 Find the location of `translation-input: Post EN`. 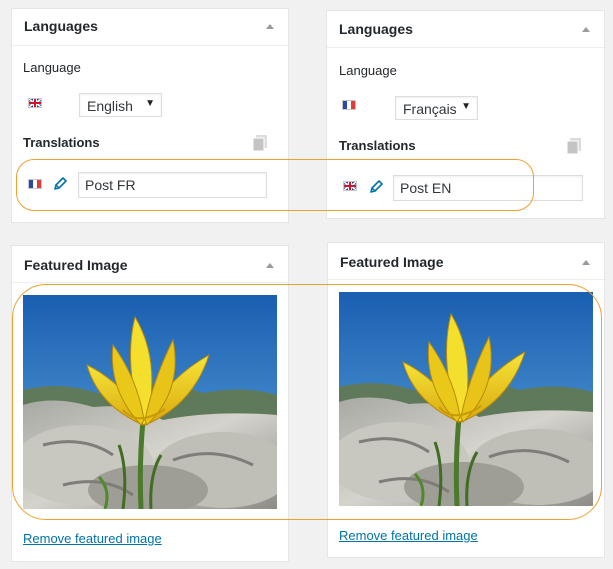

translation-input: Post EN is located at coordinates (488, 188).